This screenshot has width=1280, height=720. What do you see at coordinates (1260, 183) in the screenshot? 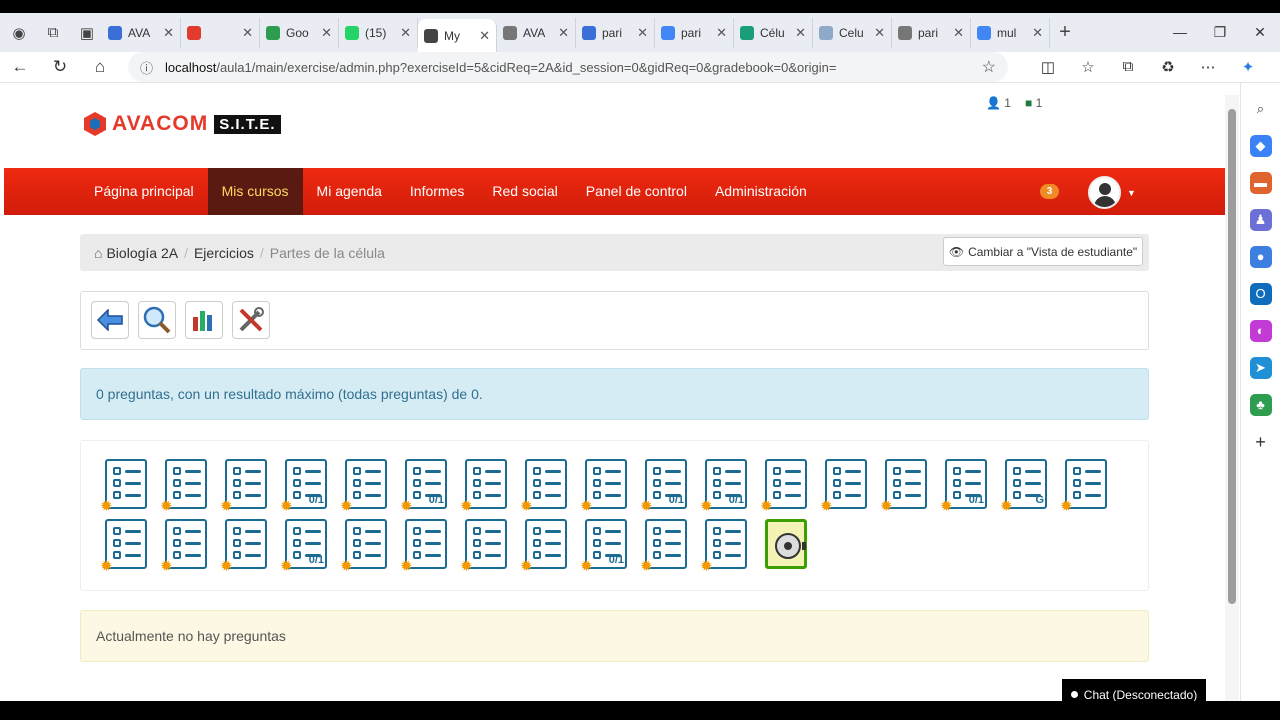
I see `tools-icon: ▬` at bounding box center [1260, 183].